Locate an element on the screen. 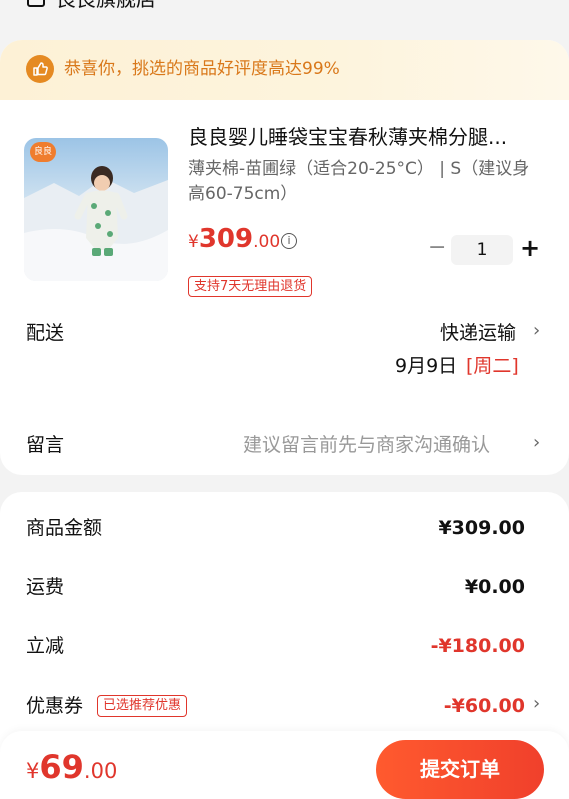 The height and width of the screenshot is (799, 569). thumbs-up-icon is located at coordinates (40, 69).